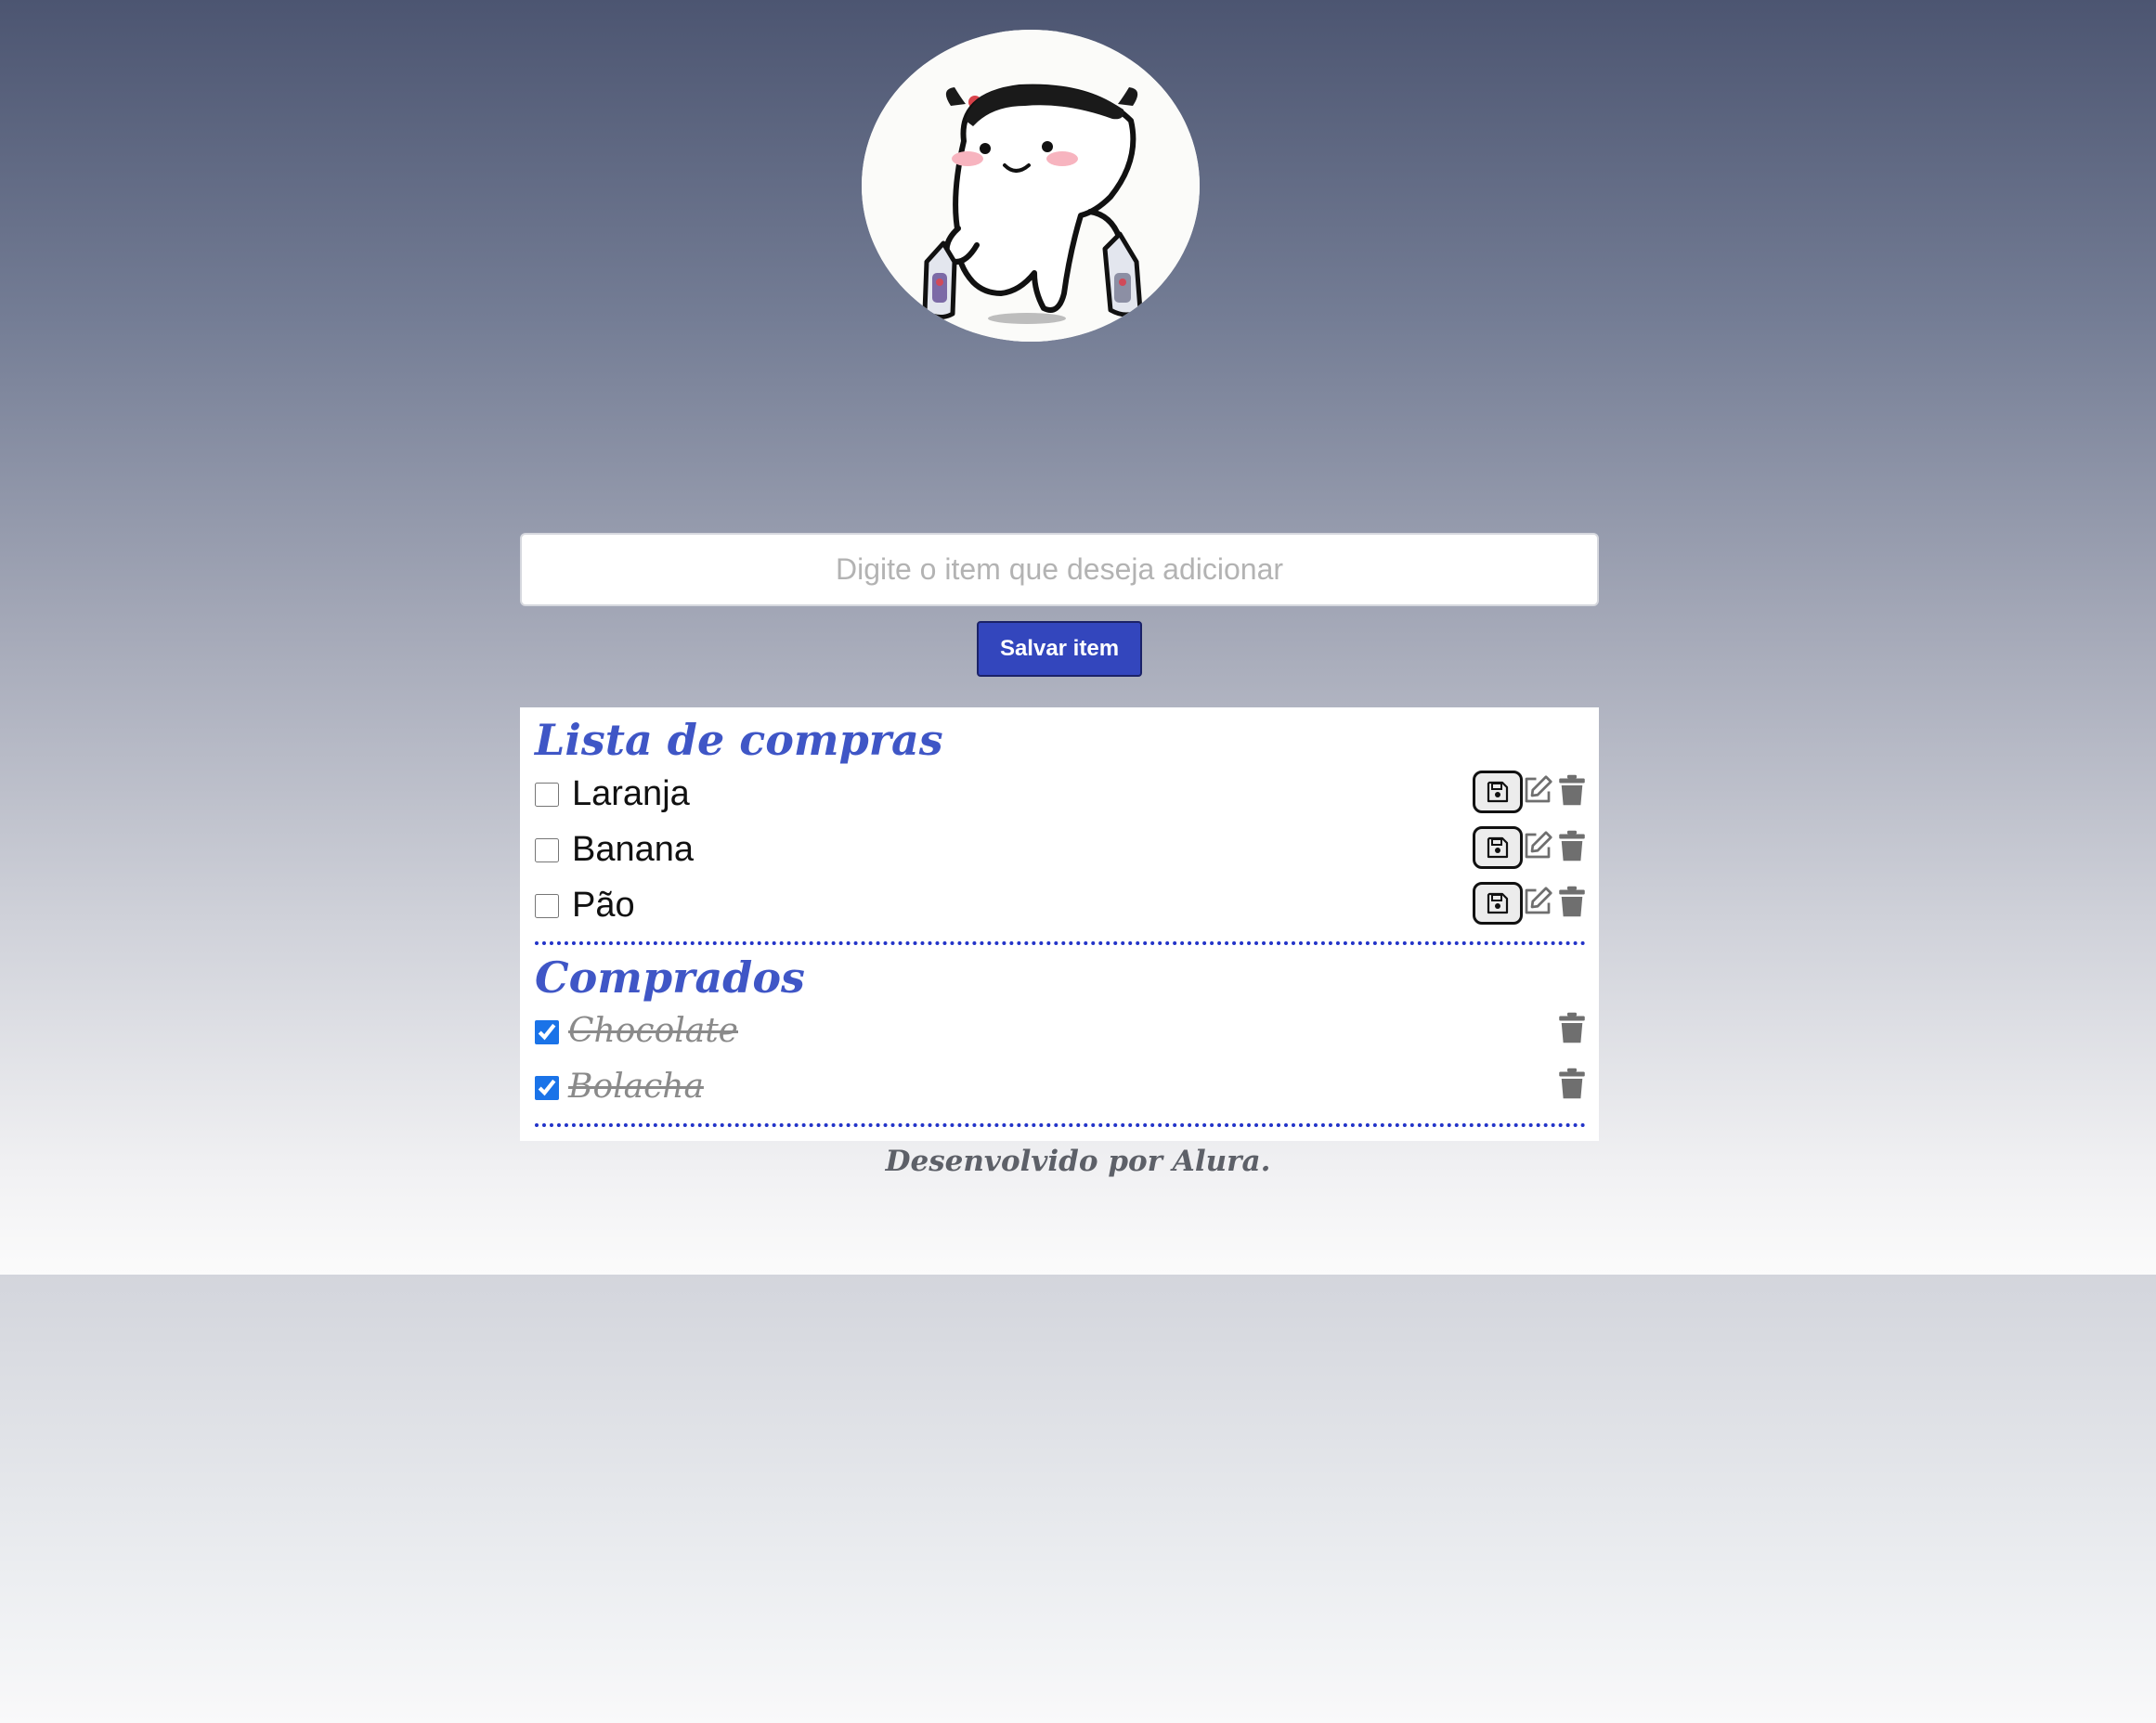 The width and height of the screenshot is (2156, 1723). What do you see at coordinates (1059, 569) in the screenshot?
I see `item-input` at bounding box center [1059, 569].